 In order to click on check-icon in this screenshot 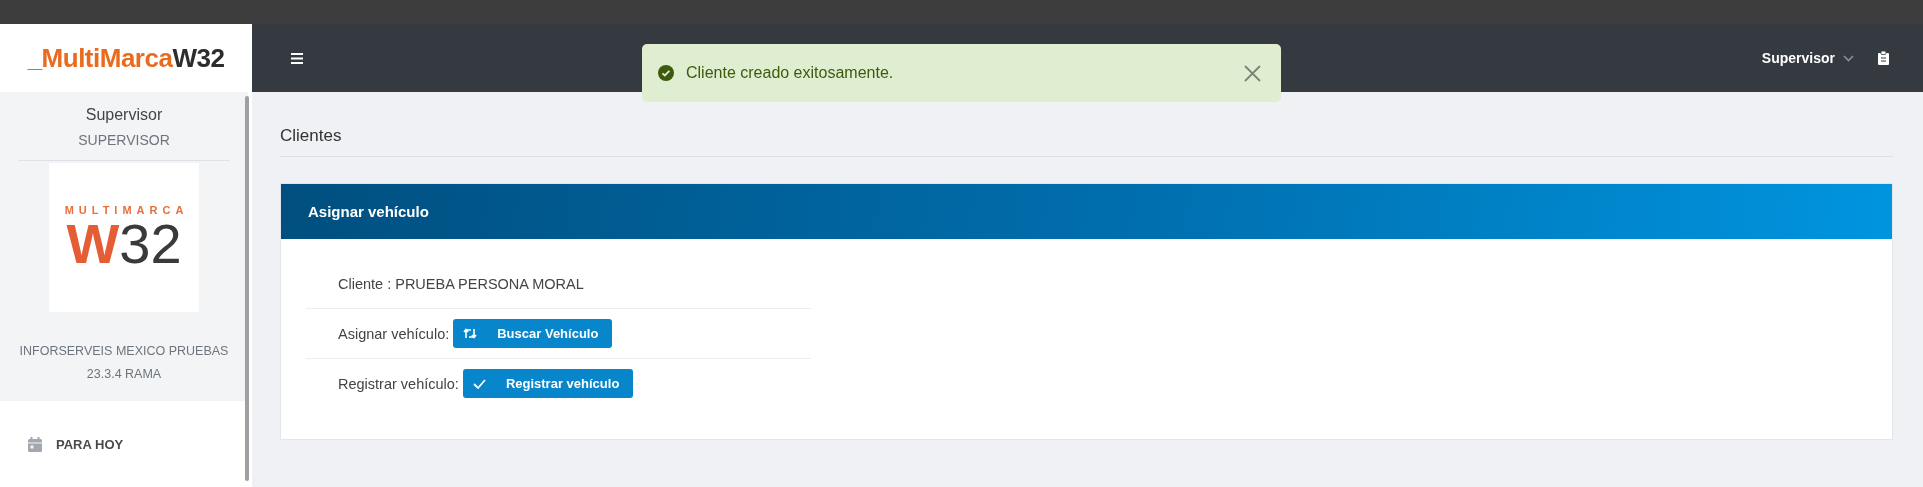, I will do `click(479, 383)`.